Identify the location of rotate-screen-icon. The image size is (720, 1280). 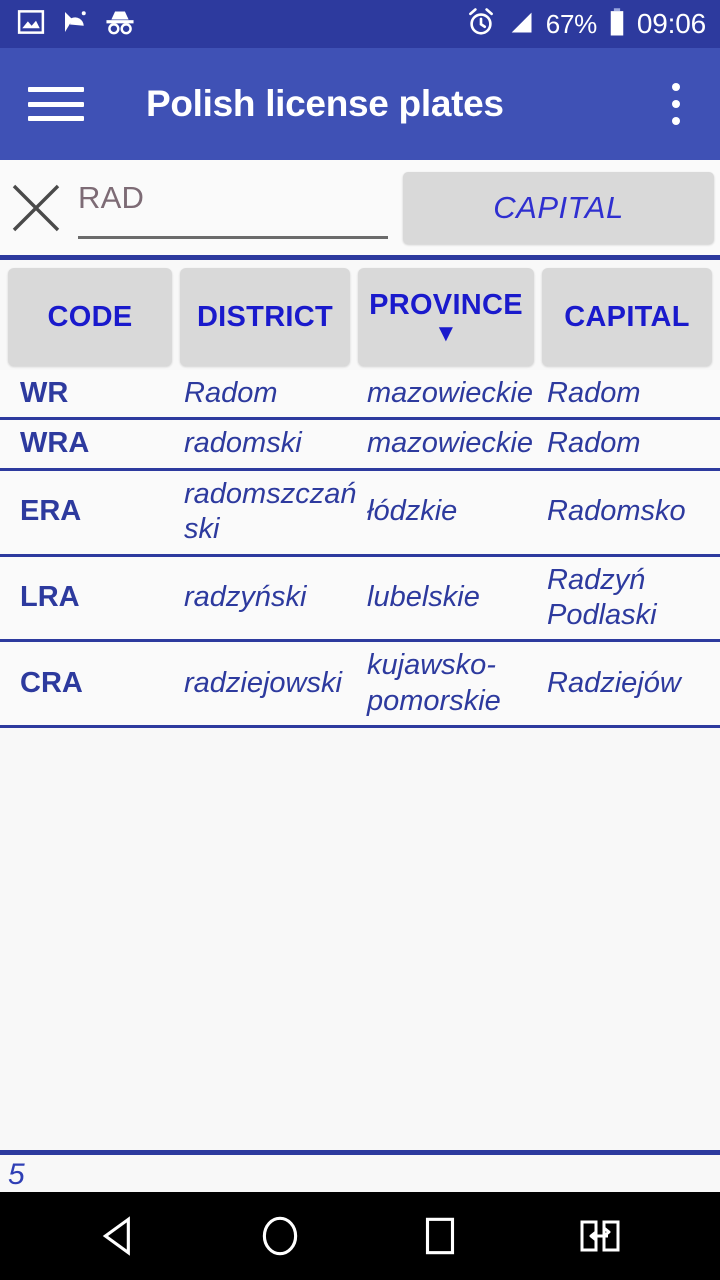
(600, 1236).